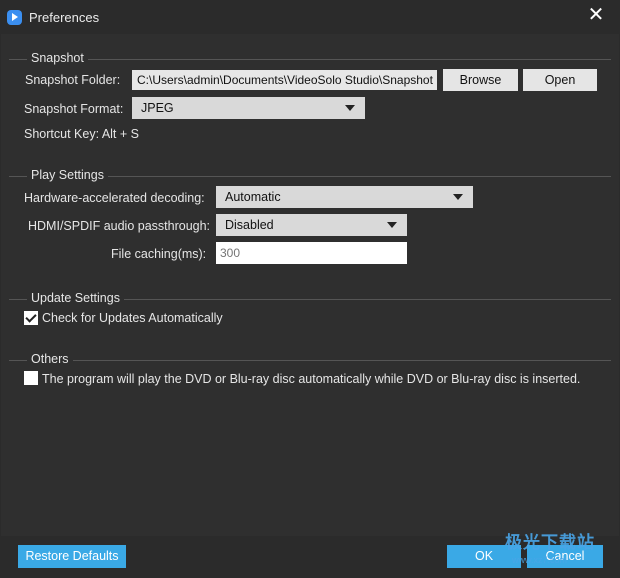  I want to click on title-bar: Preferences ✕, so click(310, 17).